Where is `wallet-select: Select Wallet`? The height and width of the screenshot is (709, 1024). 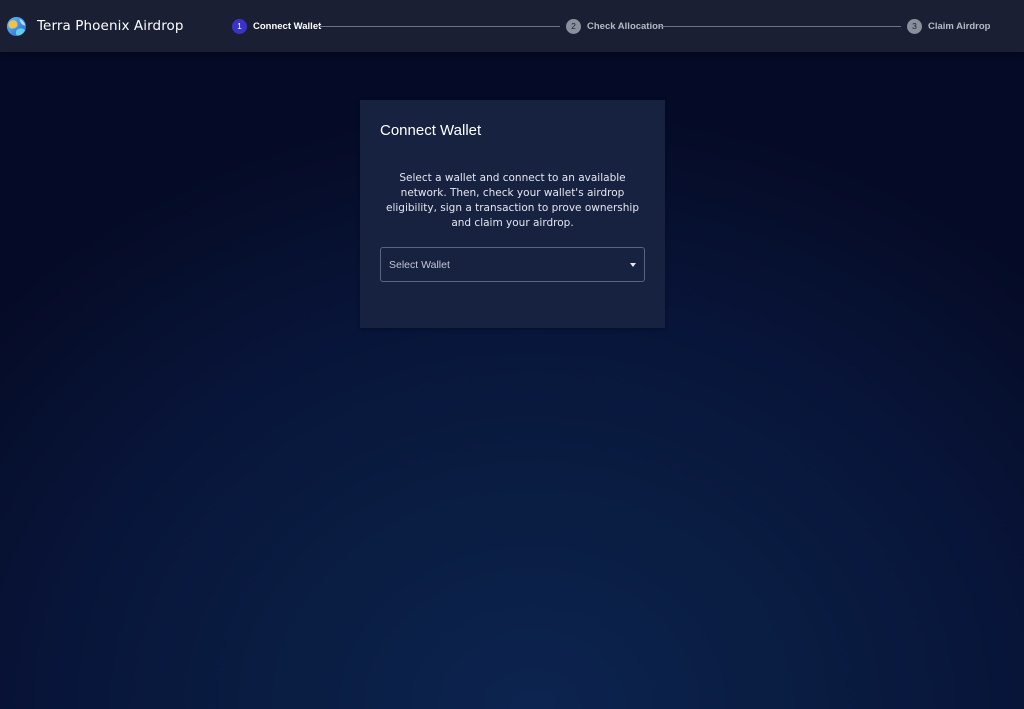 wallet-select: Select Wallet is located at coordinates (512, 264).